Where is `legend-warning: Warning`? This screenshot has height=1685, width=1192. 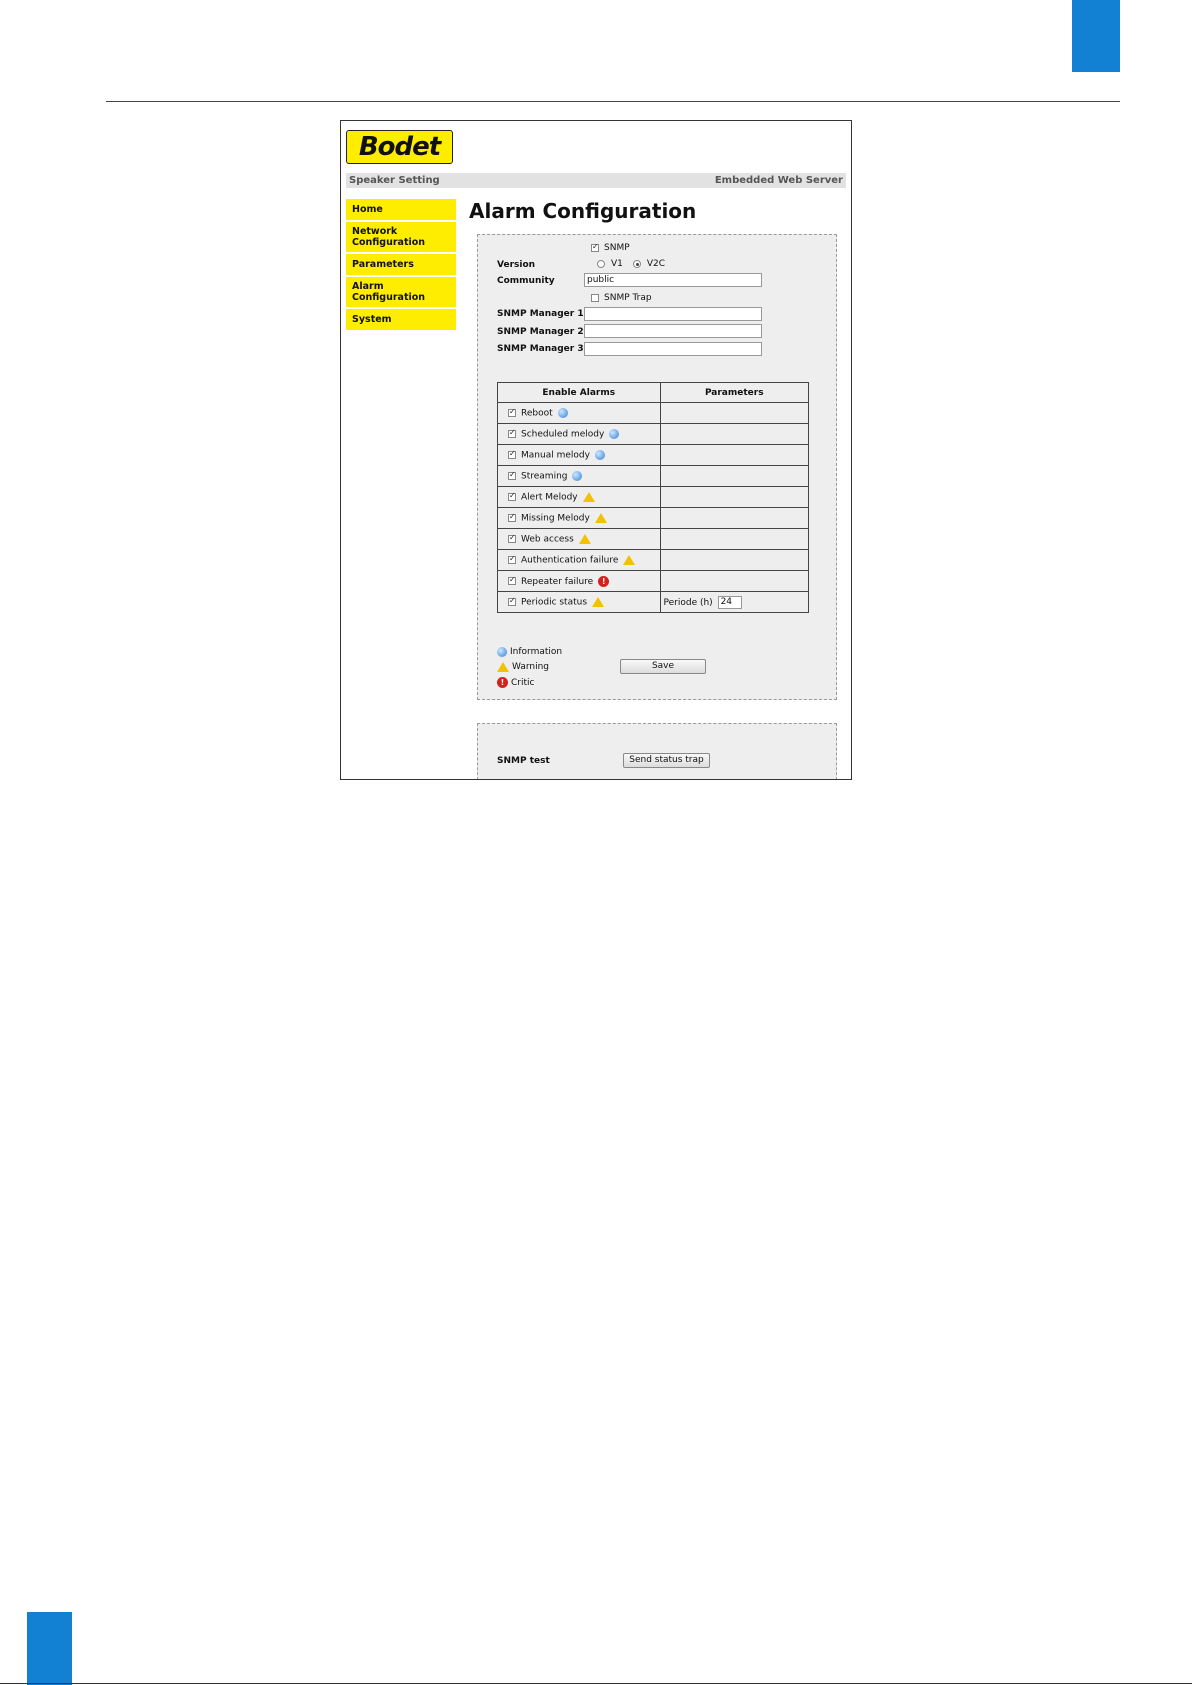 legend-warning: Warning is located at coordinates (523, 667).